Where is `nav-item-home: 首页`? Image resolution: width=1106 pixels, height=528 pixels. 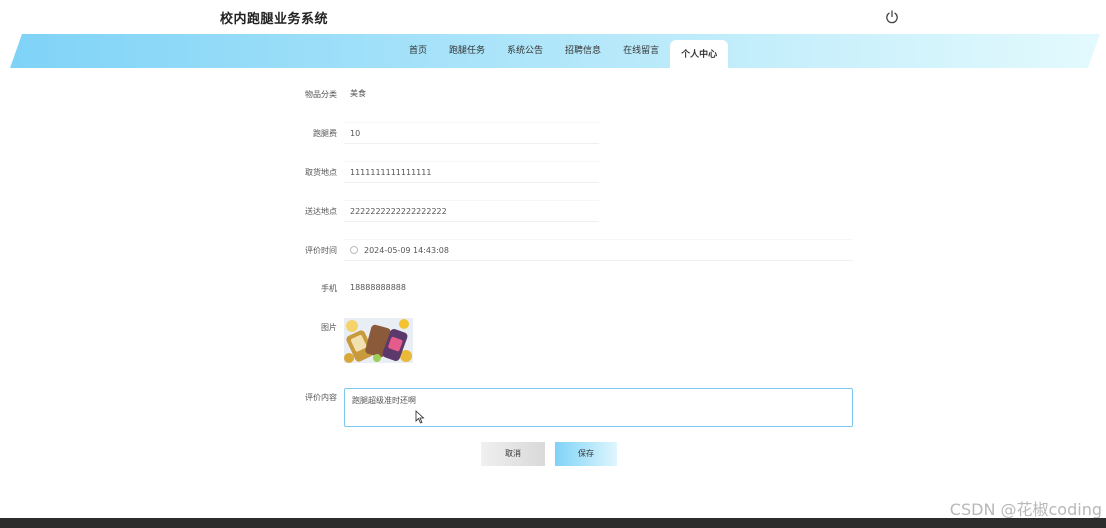 nav-item-home: 首页 is located at coordinates (418, 51).